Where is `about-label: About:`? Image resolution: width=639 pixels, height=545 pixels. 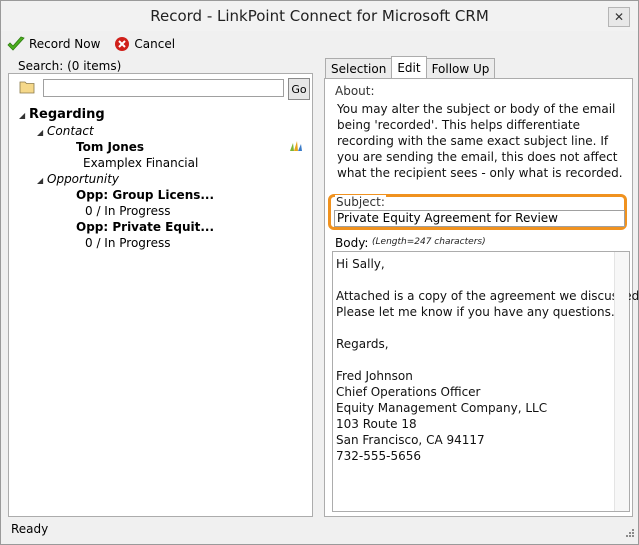 about-label: About: is located at coordinates (355, 91).